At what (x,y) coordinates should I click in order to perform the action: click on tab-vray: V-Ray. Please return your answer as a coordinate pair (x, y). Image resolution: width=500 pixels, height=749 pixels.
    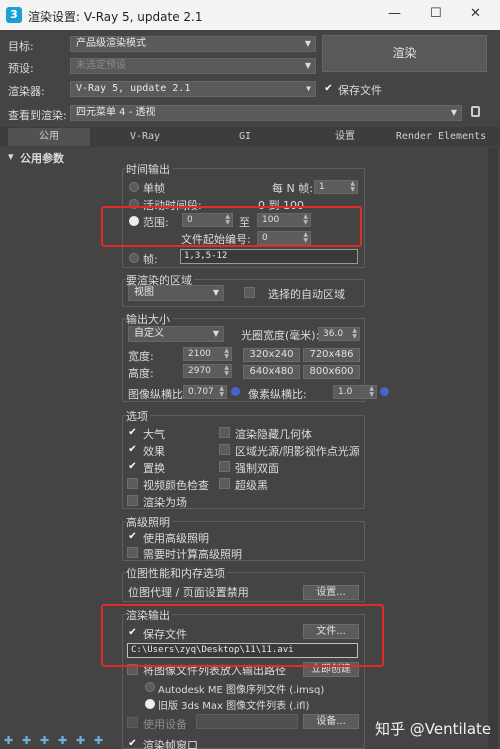
    Looking at the image, I should click on (145, 137).